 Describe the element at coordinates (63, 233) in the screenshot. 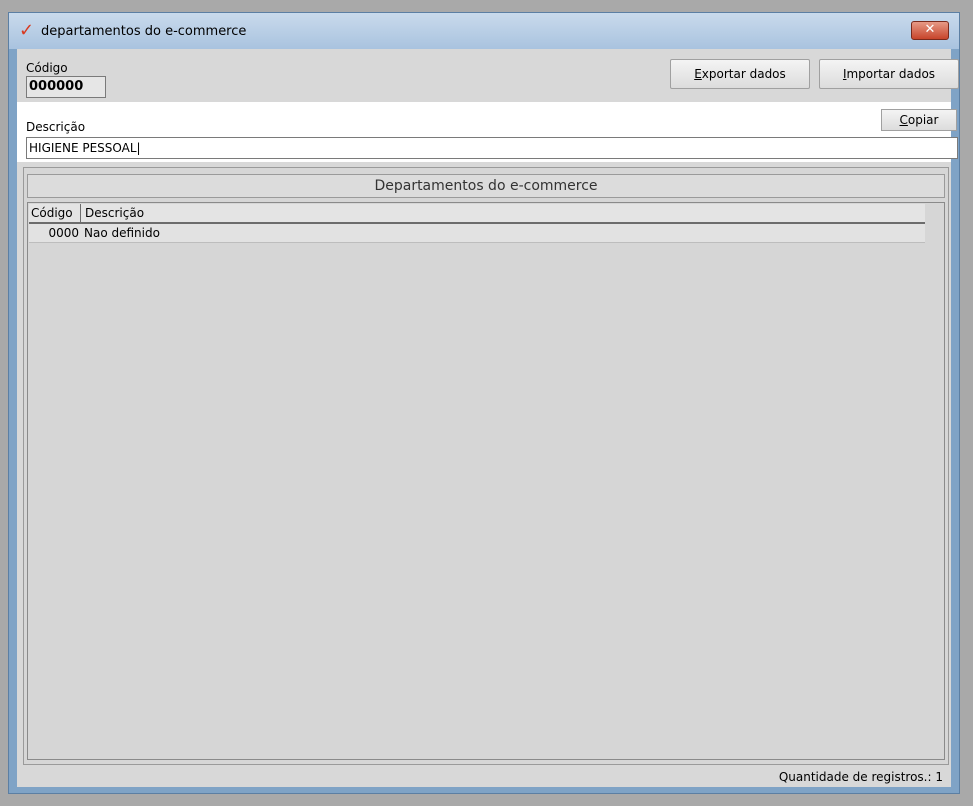

I see `cell-codigo: 0000` at that location.